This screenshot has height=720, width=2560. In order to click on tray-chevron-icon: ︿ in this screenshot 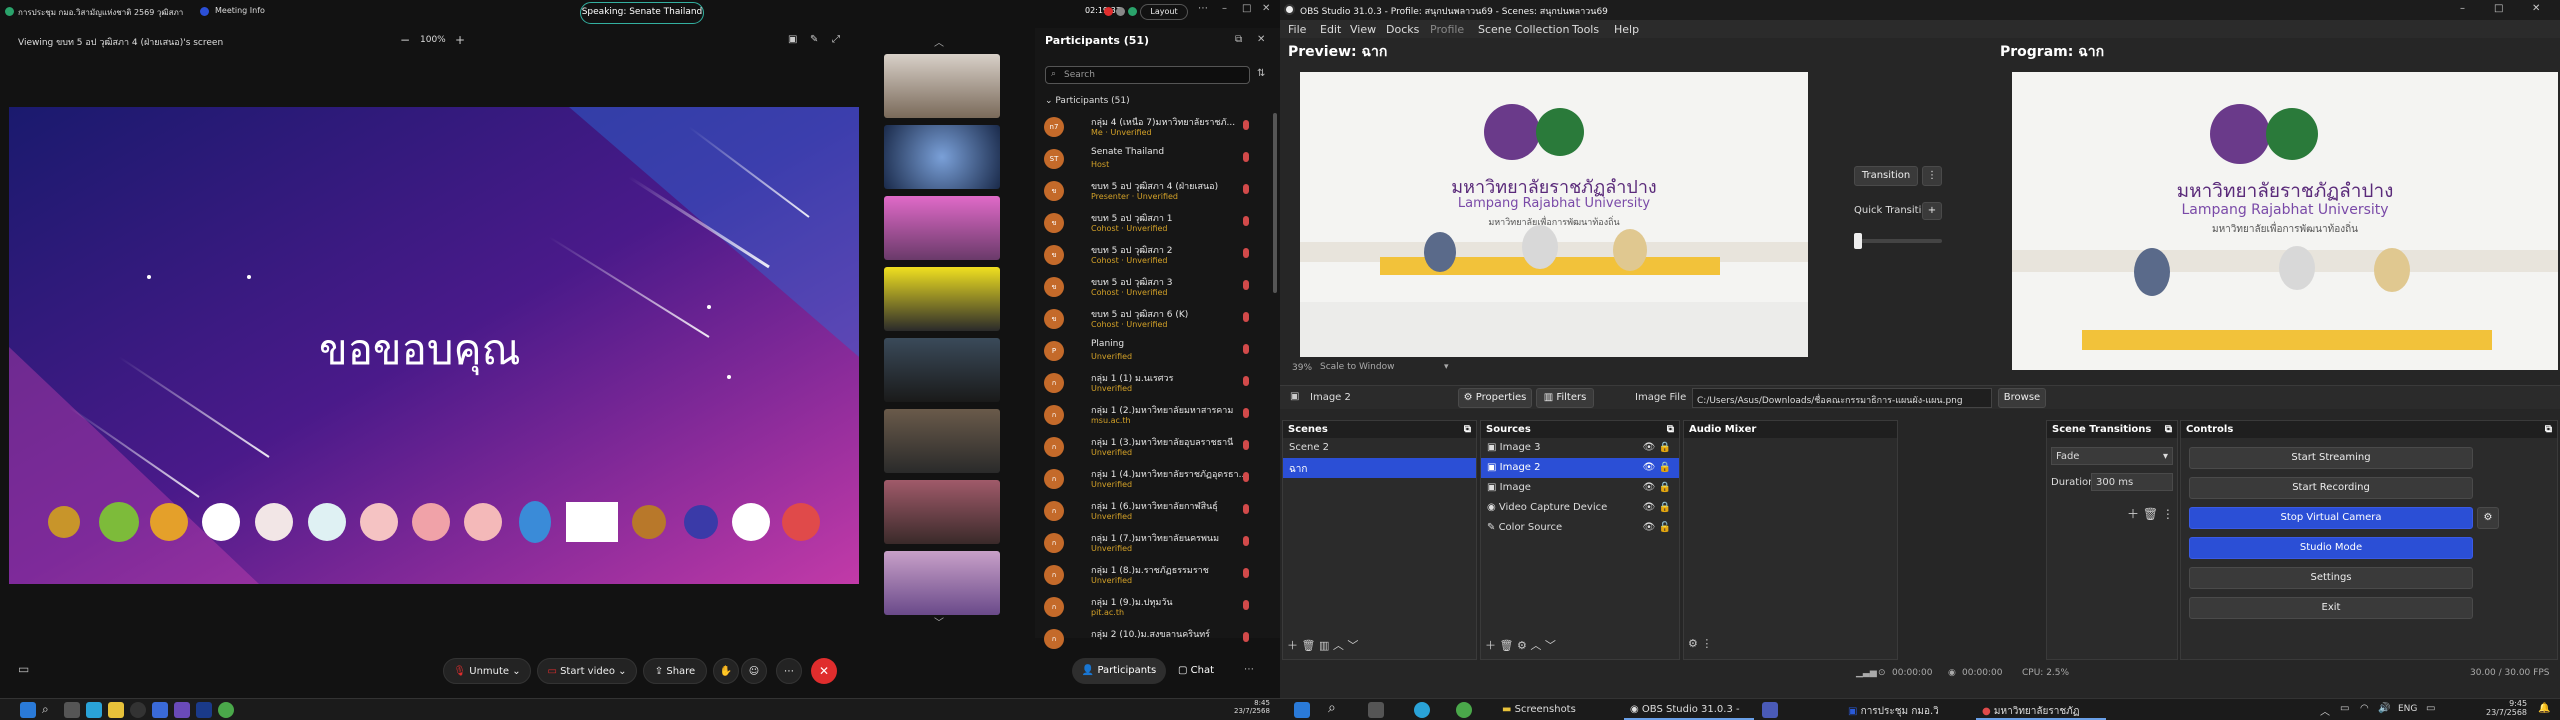, I will do `click(2325, 710)`.